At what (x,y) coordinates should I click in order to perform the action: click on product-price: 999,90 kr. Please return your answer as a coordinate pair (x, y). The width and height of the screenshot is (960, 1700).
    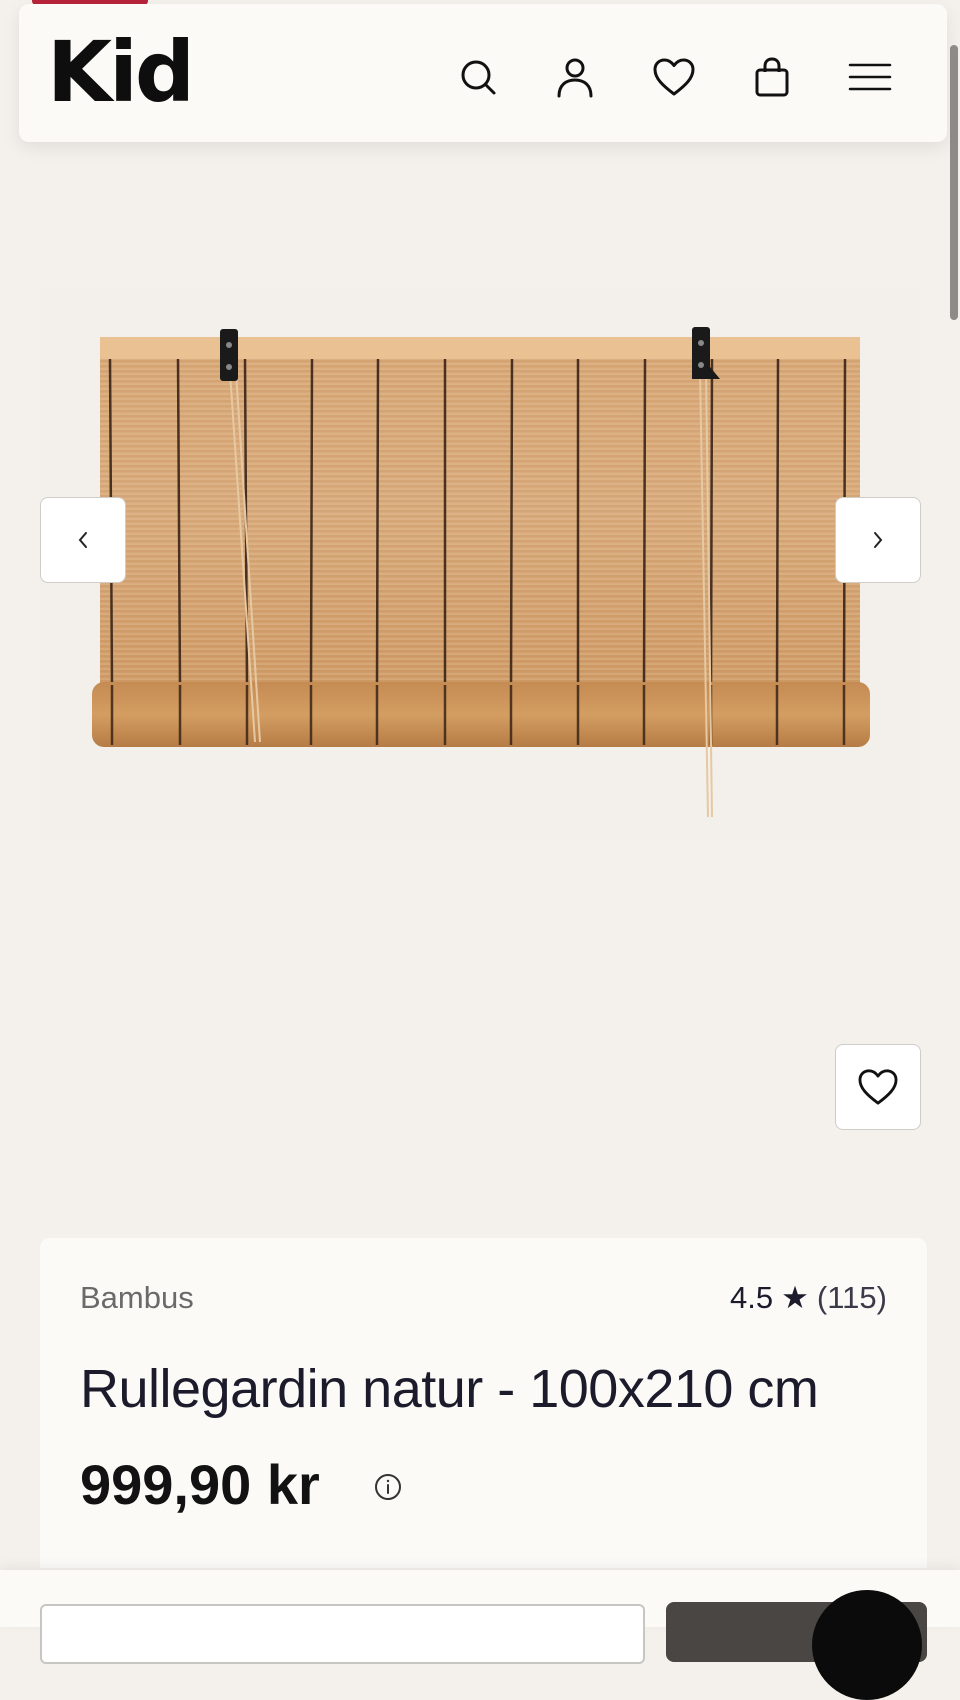
    Looking at the image, I should click on (200, 1484).